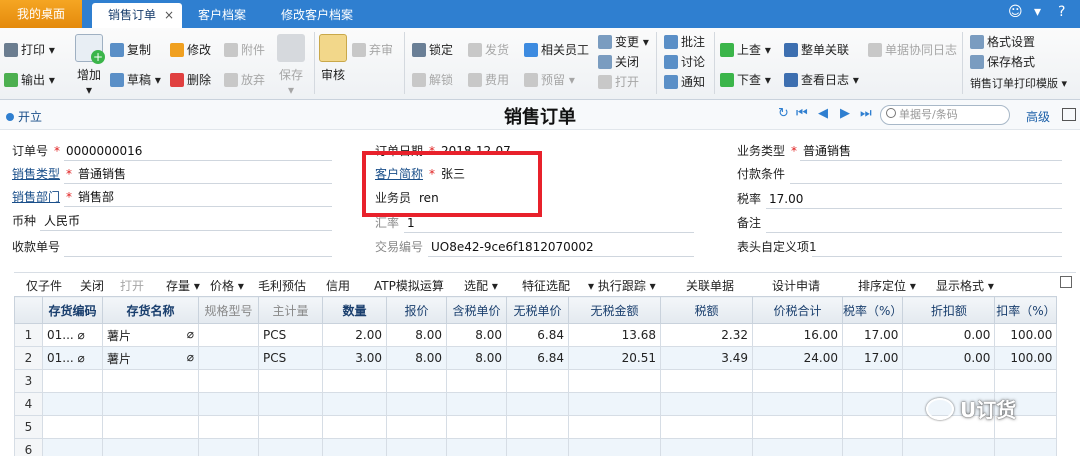 The height and width of the screenshot is (456, 1080). What do you see at coordinates (536, 427) in the screenshot?
I see `table-row: 5` at bounding box center [536, 427].